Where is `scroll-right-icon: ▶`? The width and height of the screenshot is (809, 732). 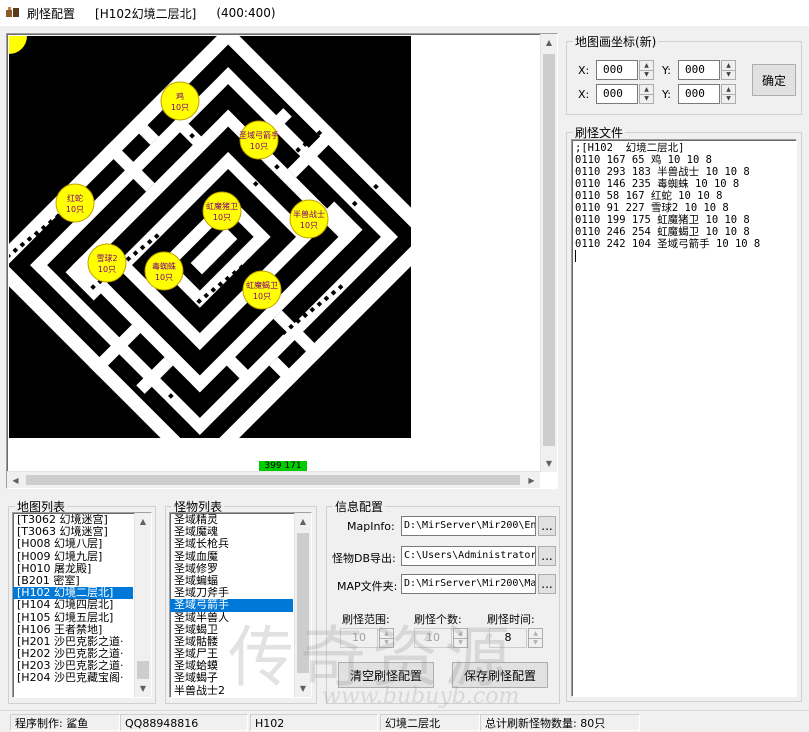
scroll-right-icon: ▶ is located at coordinates (531, 480).